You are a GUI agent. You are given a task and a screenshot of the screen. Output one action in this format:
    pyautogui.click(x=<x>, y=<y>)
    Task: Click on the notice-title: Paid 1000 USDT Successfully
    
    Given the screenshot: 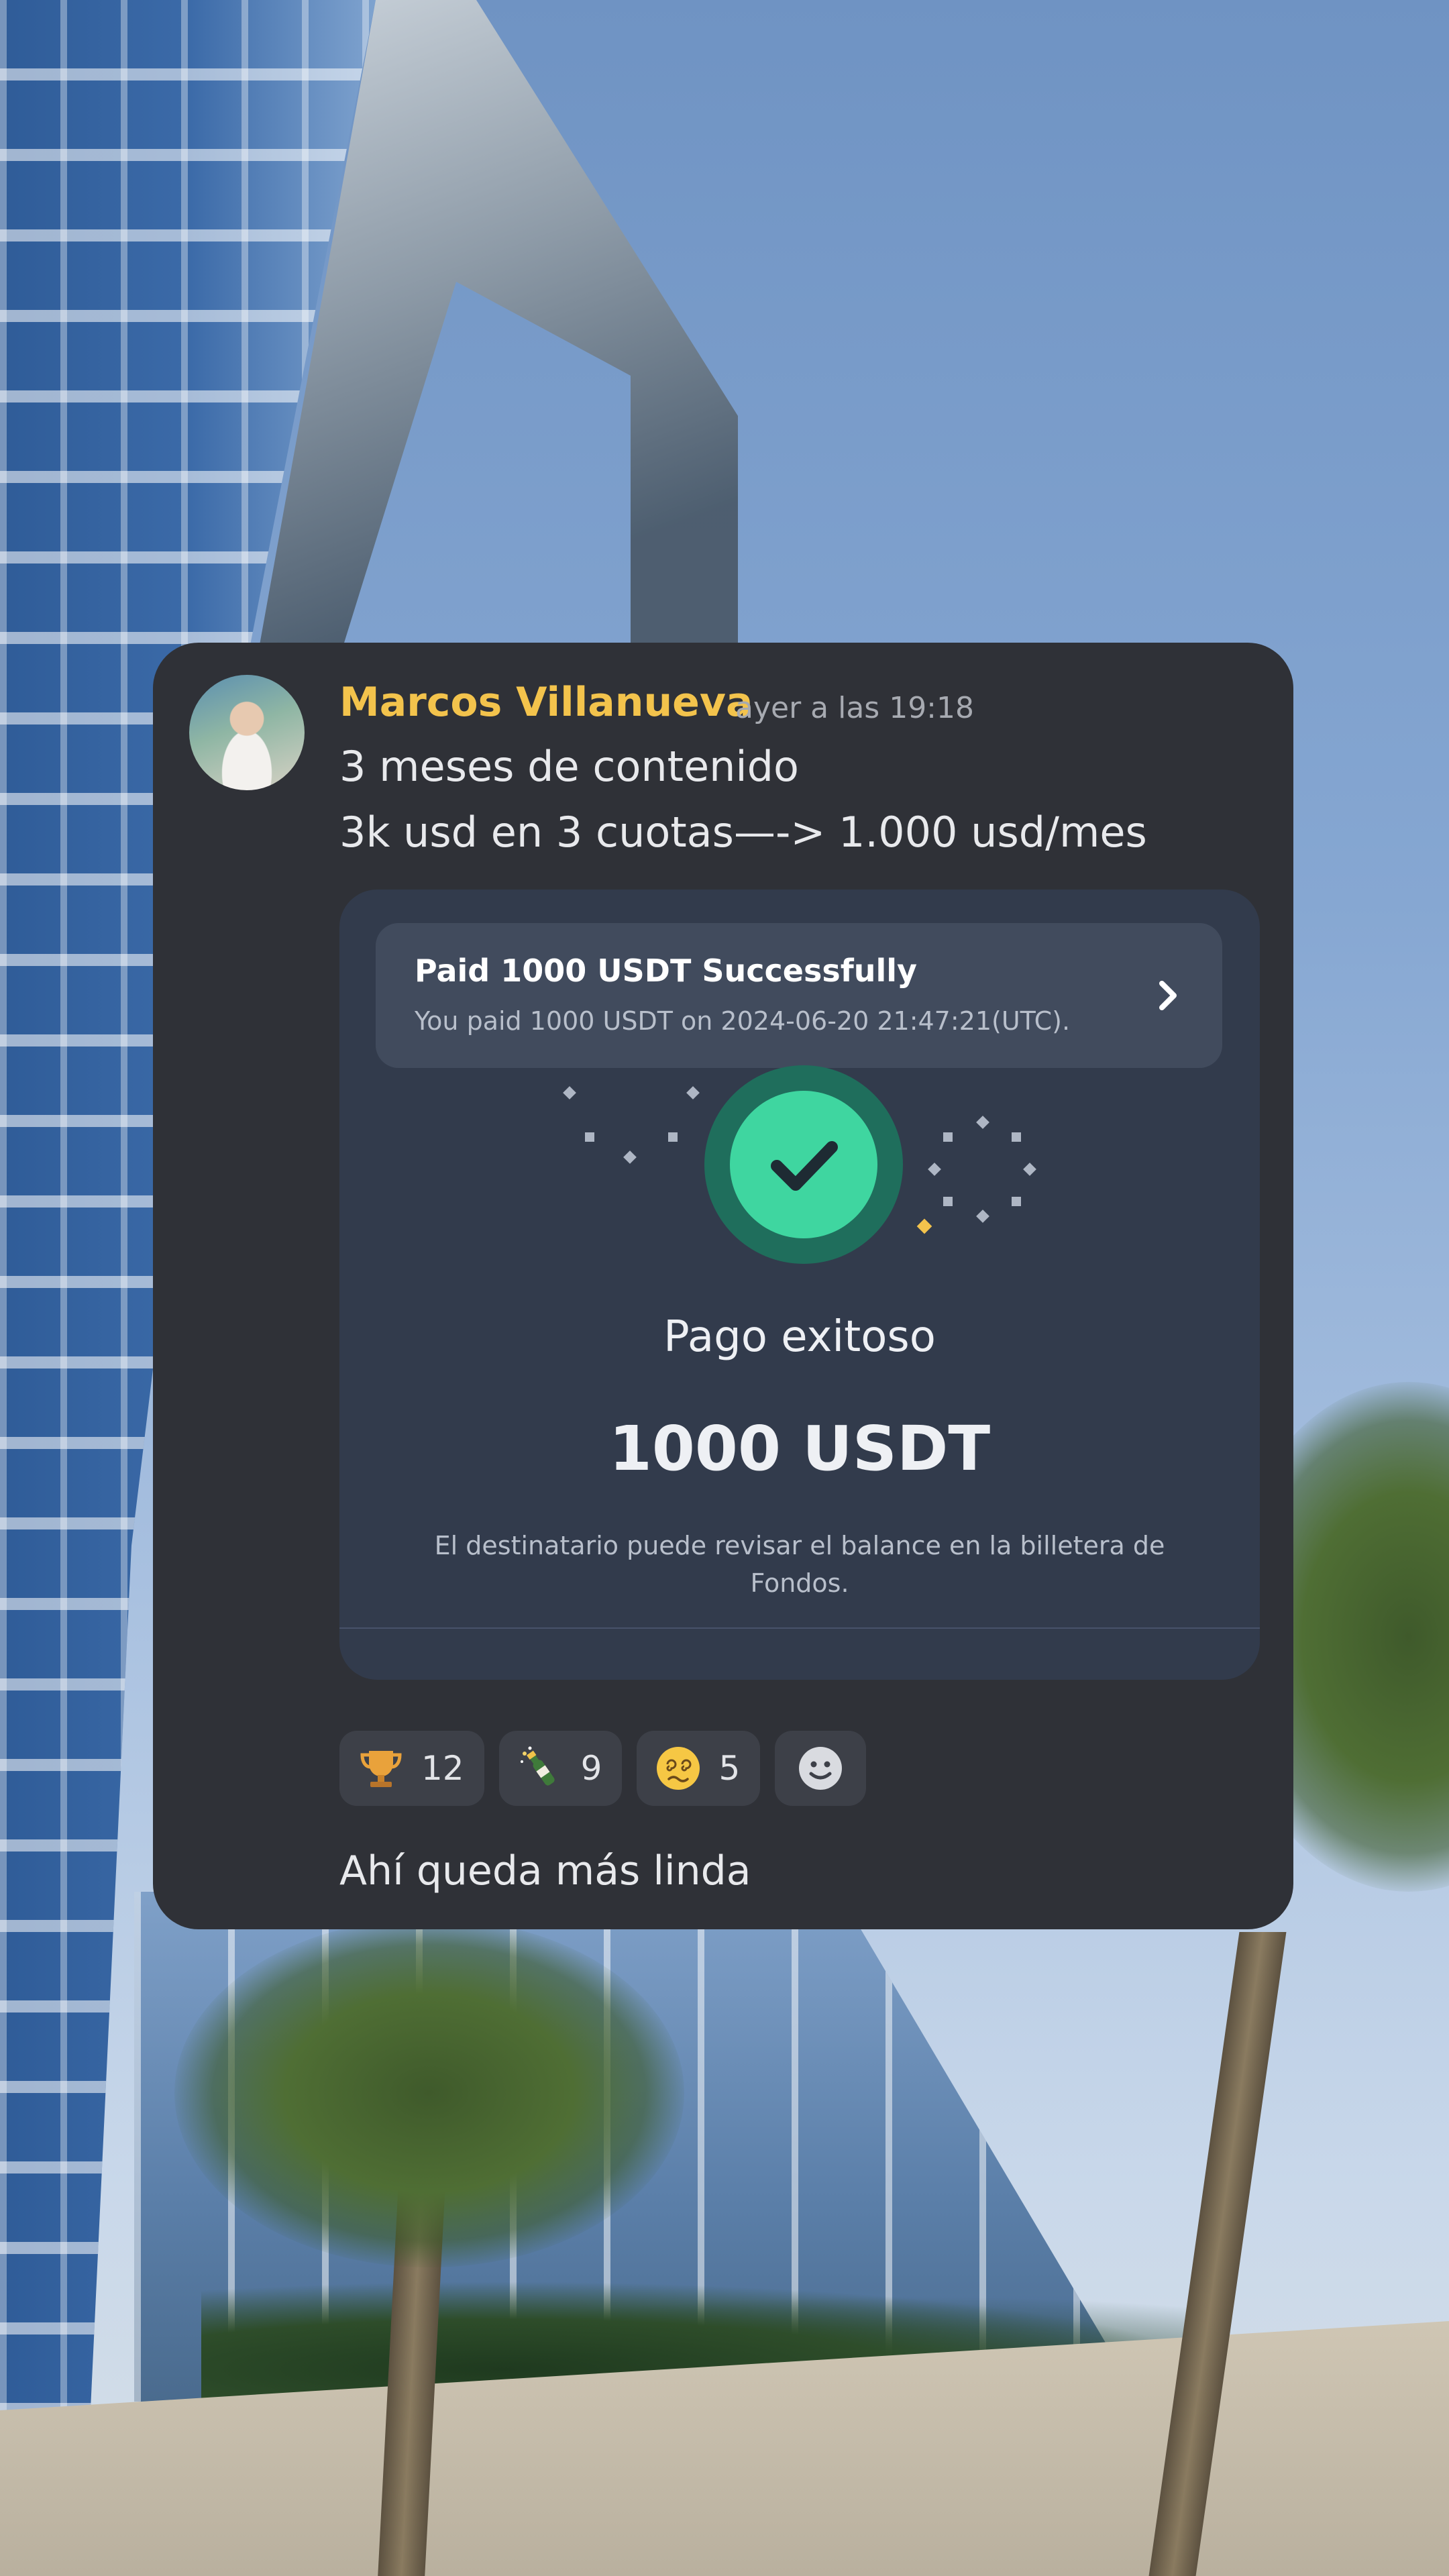 What is the action you would take?
    pyautogui.click(x=666, y=971)
    